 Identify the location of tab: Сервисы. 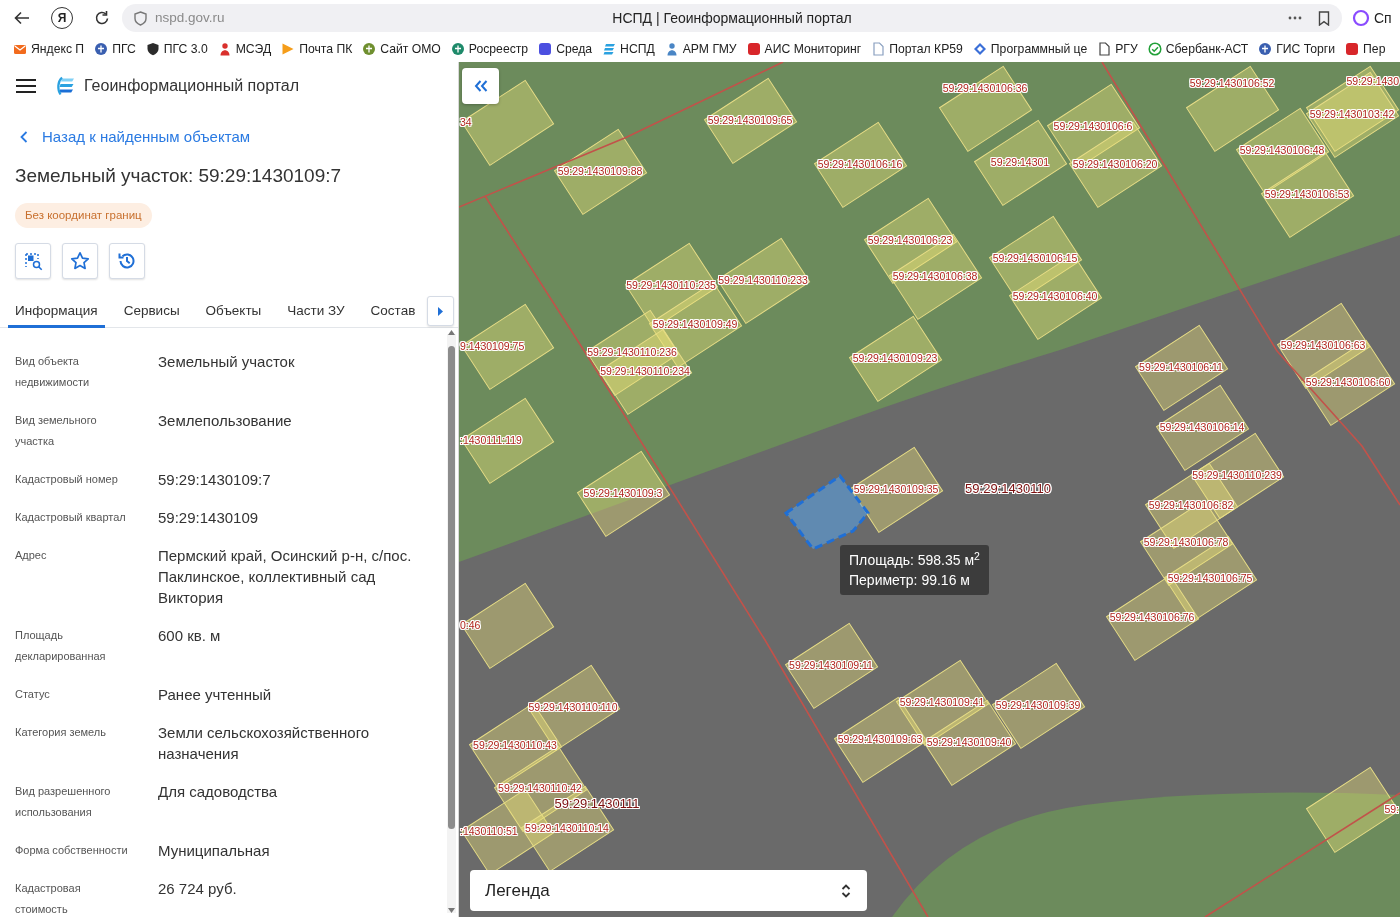
(151, 312).